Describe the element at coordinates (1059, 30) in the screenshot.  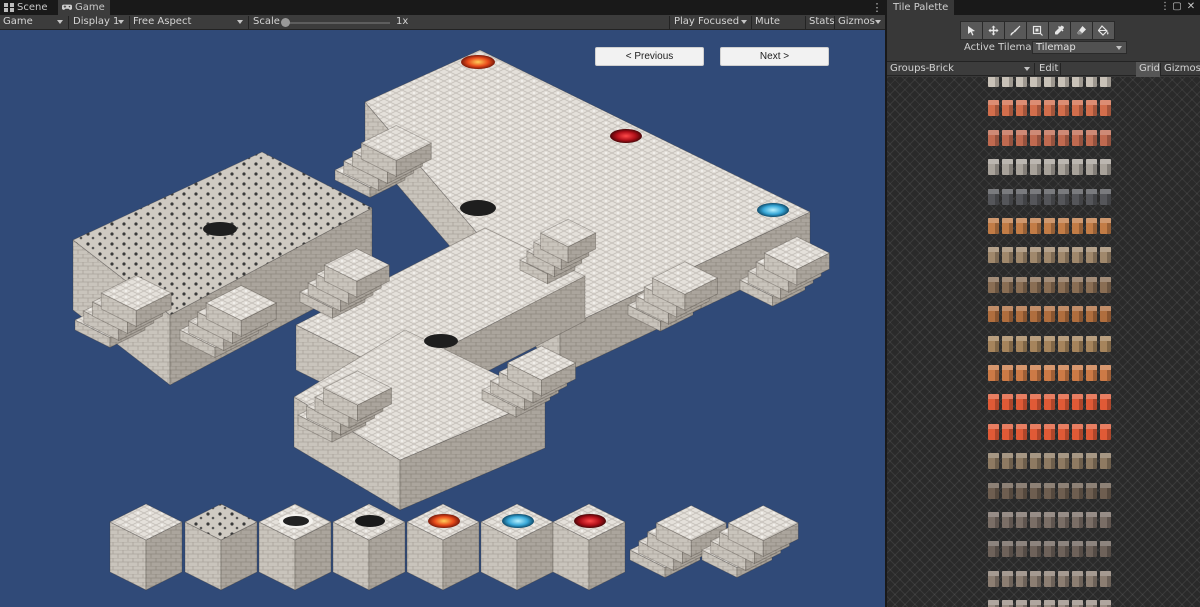
I see `picker-tool-button` at that location.